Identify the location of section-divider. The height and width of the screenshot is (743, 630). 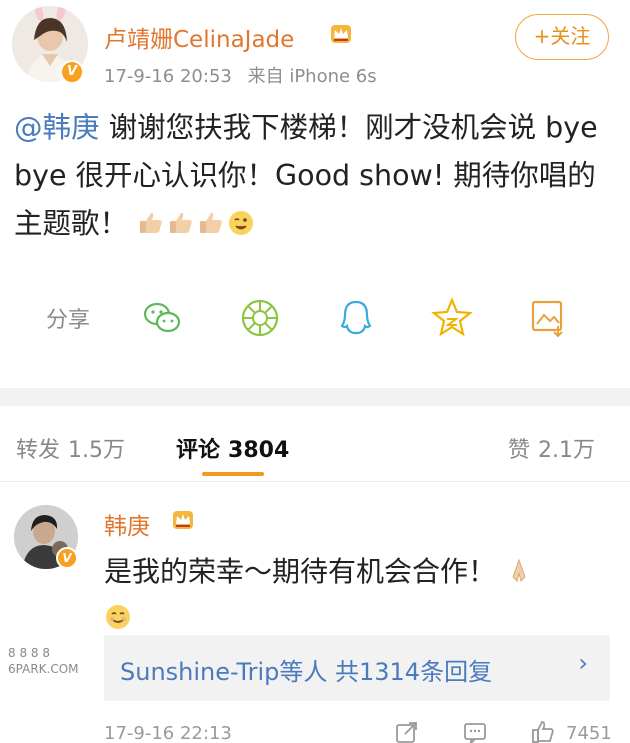
(315, 397).